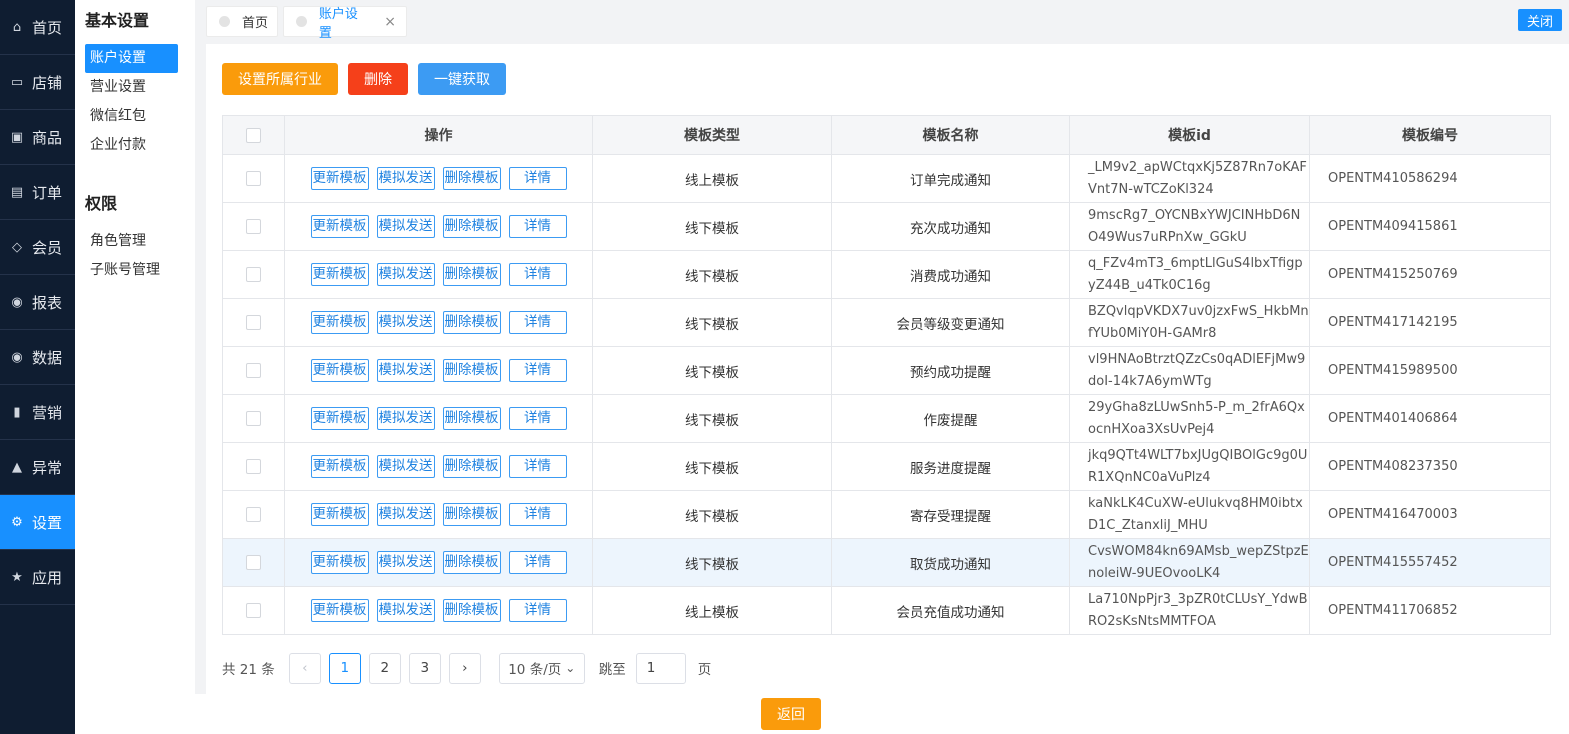 This screenshot has height=734, width=1569. Describe the element at coordinates (135, 145) in the screenshot. I see `submenu-item: 企业付款` at that location.